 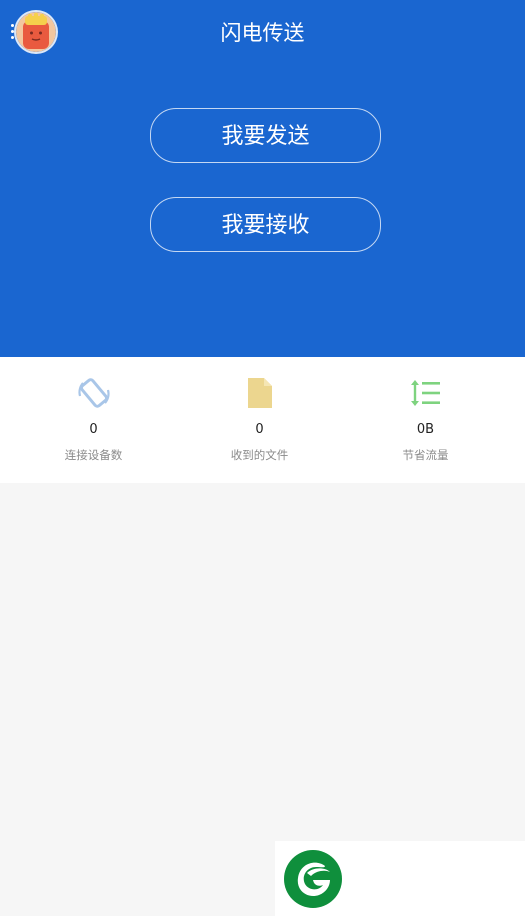 I want to click on stat-data-saved: 0B 节省流量, so click(x=425, y=420).